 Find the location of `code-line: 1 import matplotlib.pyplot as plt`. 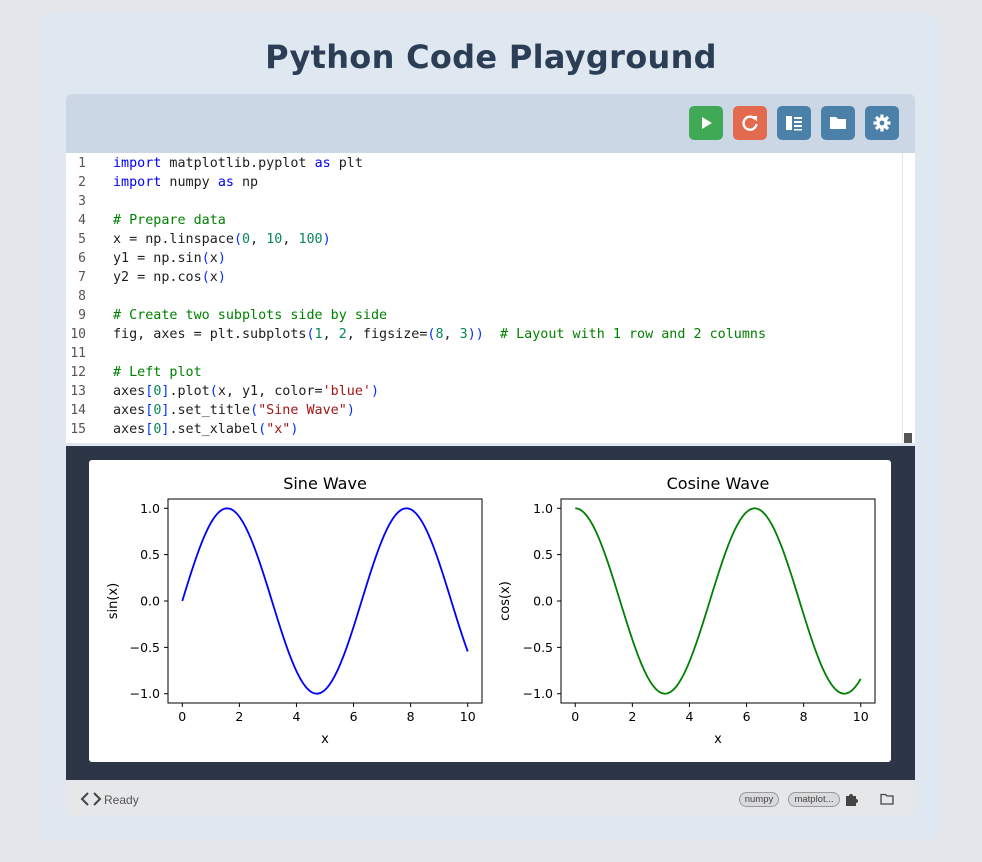

code-line: 1 import matplotlib.pyplot as plt is located at coordinates (484, 163).